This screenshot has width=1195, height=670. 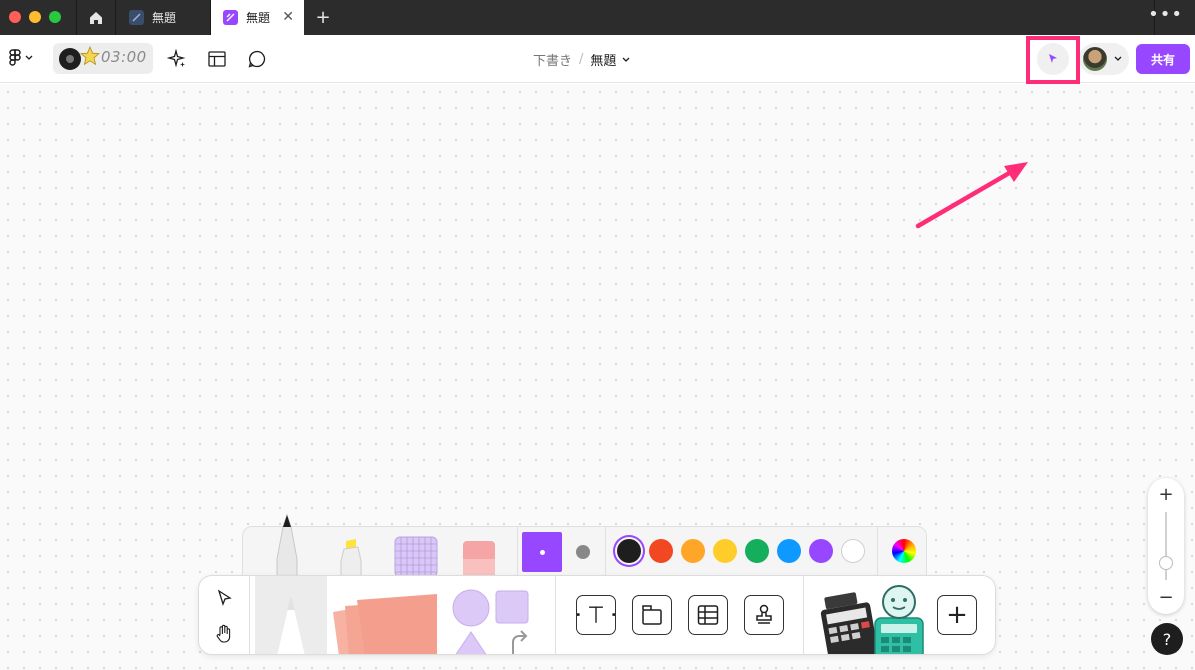 I want to click on stamp-tool-button, so click(x=764, y=615).